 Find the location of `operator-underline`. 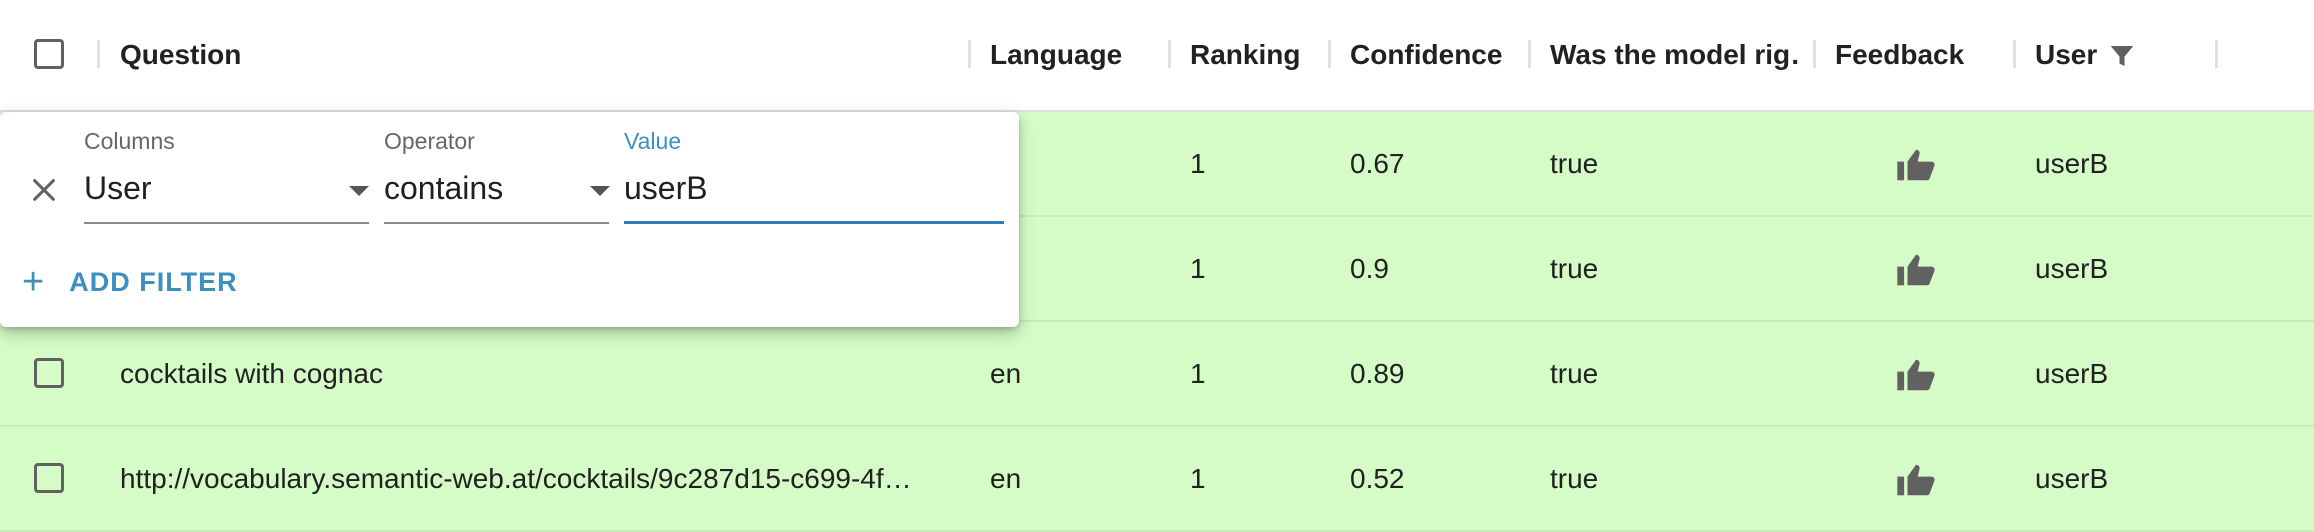

operator-underline is located at coordinates (496, 223).